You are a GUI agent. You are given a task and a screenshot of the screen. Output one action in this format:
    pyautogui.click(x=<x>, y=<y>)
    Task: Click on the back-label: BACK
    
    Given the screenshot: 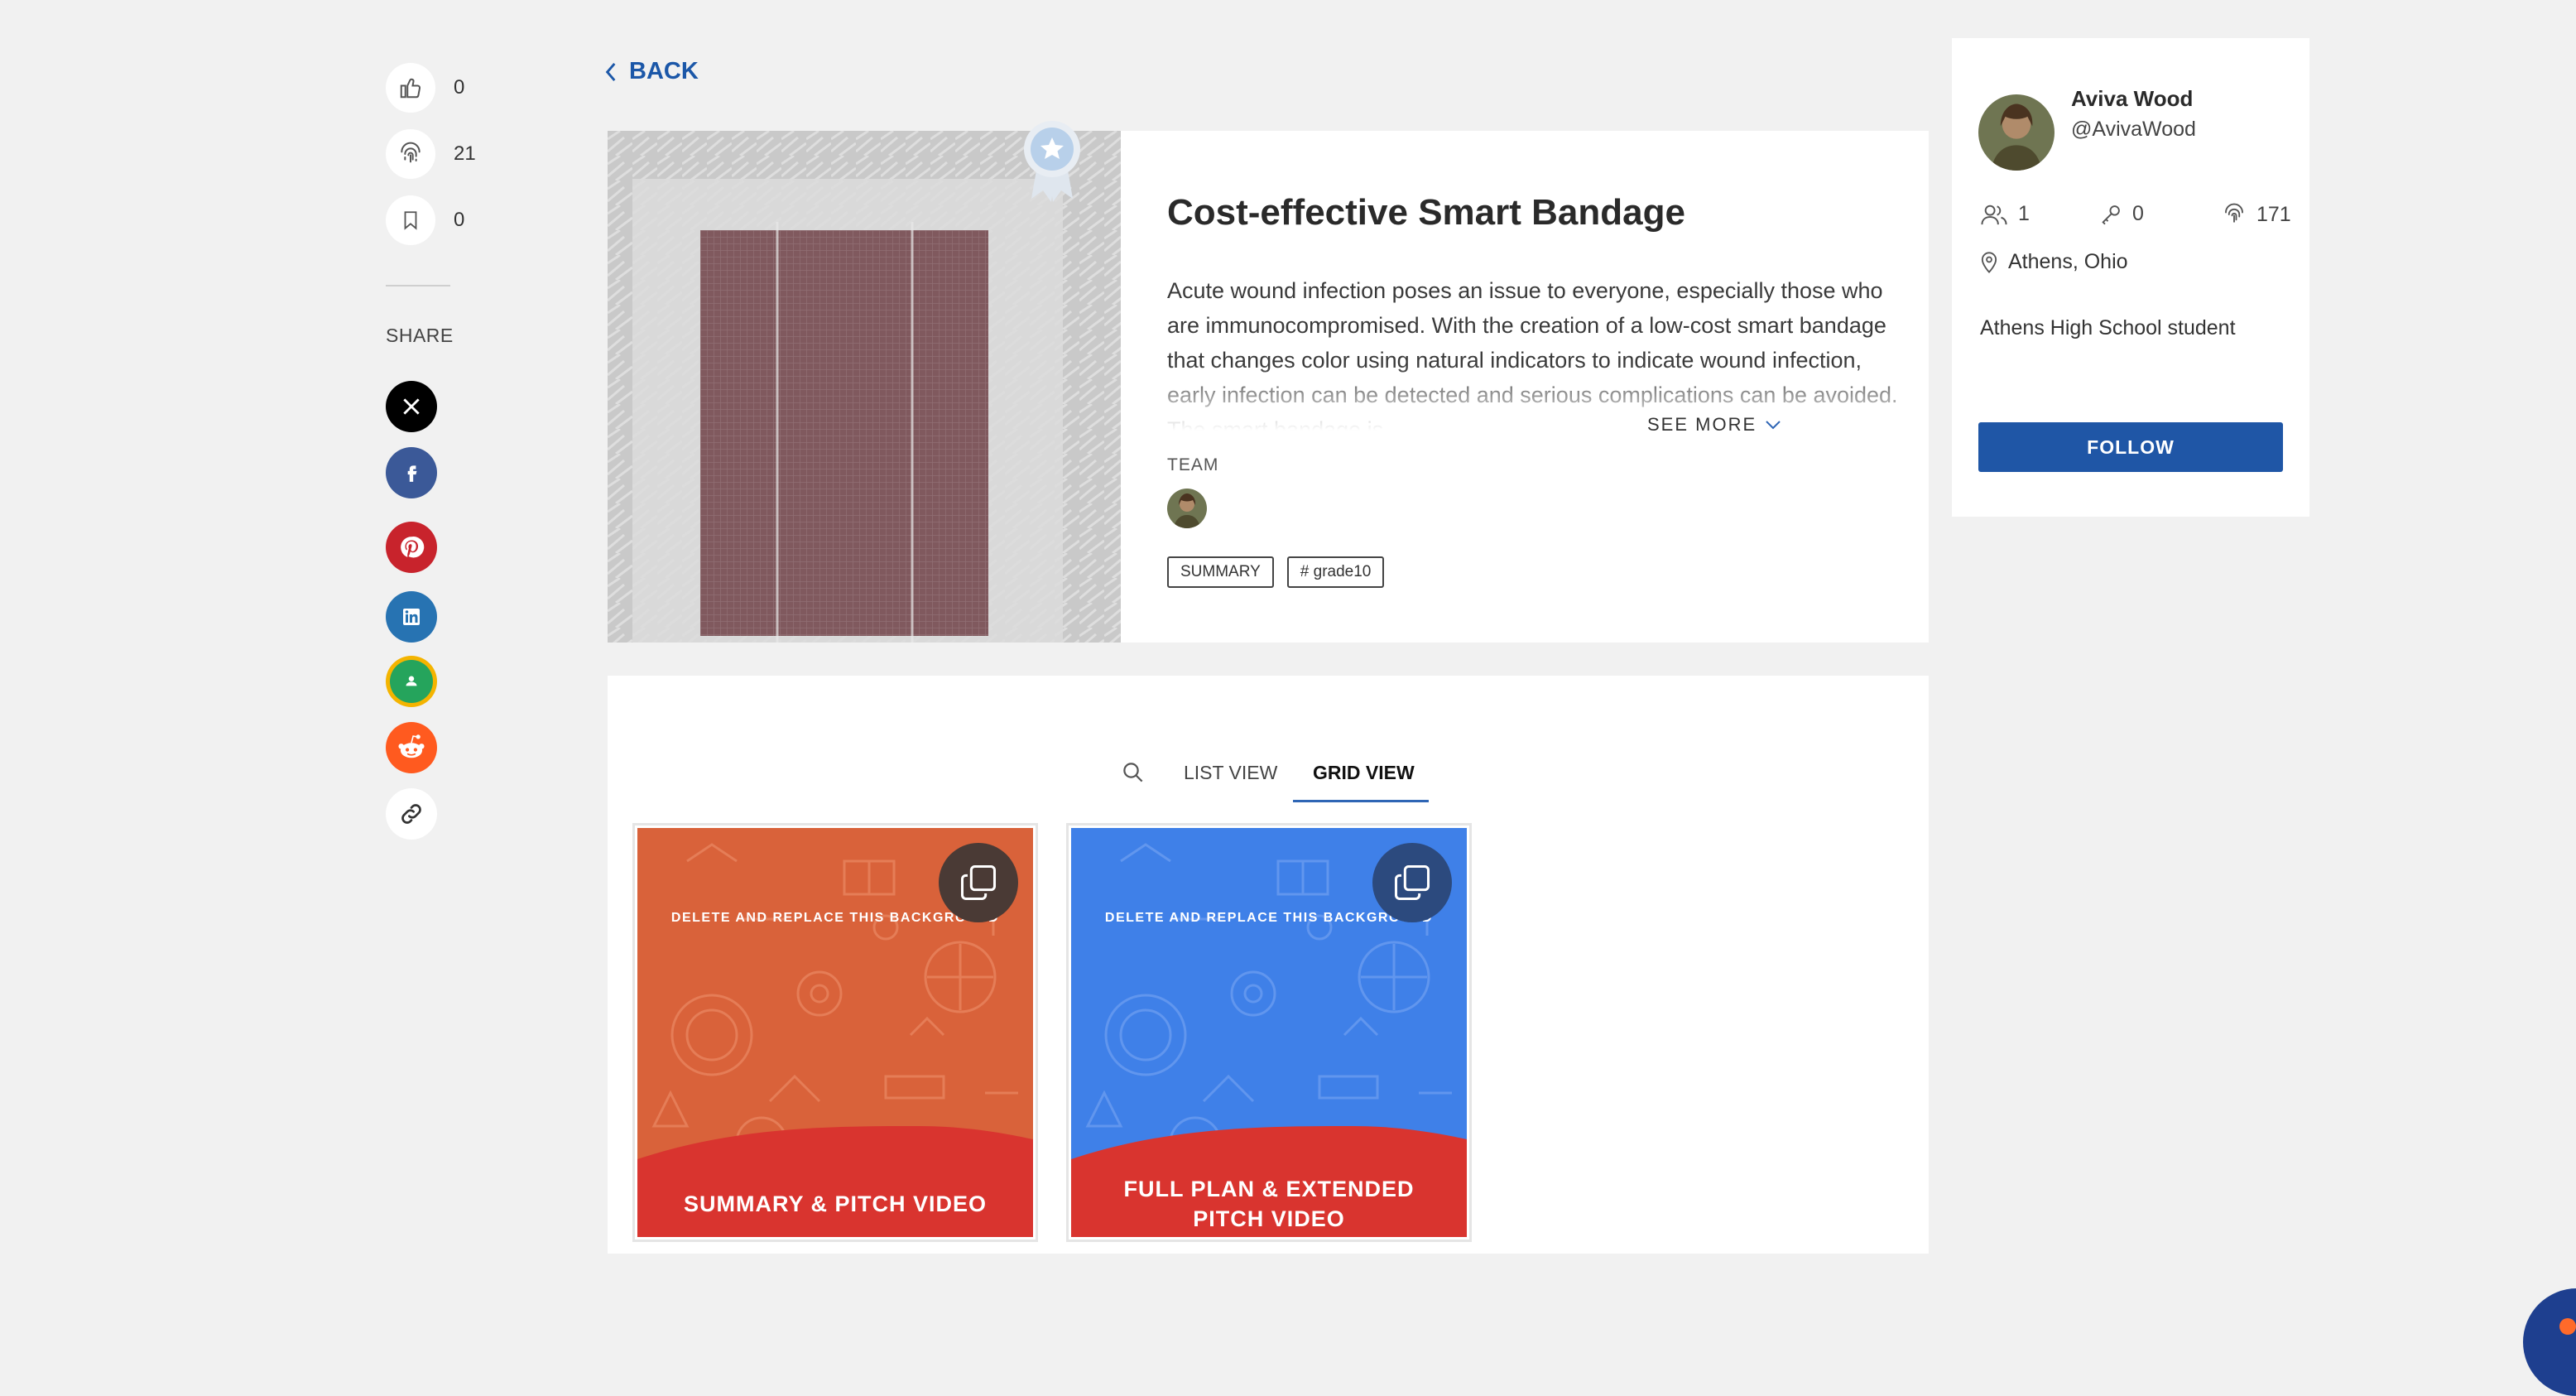 What is the action you would take?
    pyautogui.click(x=664, y=71)
    